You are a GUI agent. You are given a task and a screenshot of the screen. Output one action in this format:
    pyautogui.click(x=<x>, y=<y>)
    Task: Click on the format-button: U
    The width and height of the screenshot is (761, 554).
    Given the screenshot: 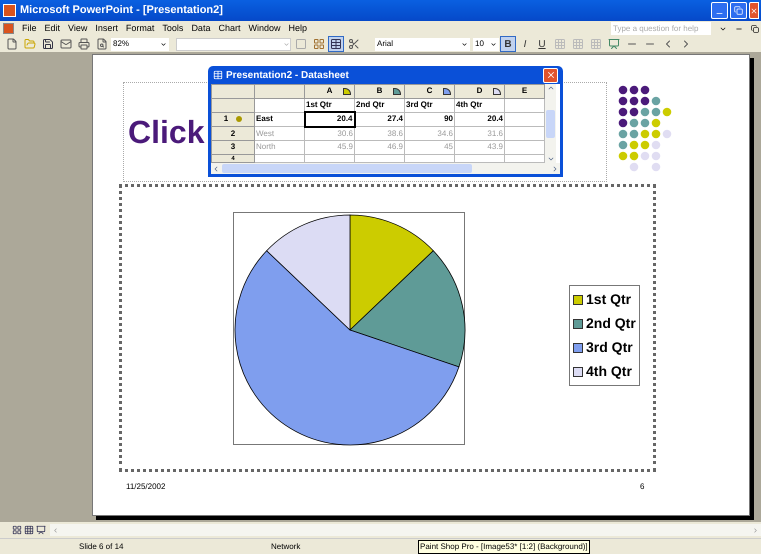 What is the action you would take?
    pyautogui.click(x=542, y=44)
    